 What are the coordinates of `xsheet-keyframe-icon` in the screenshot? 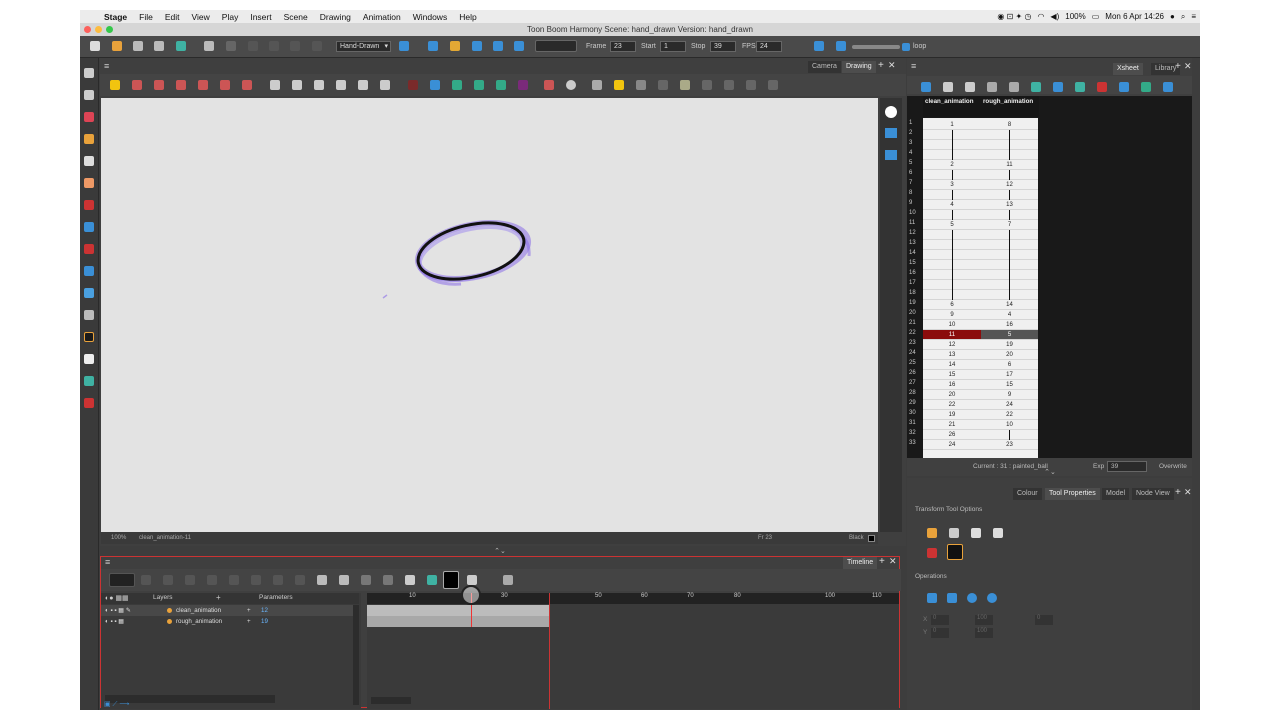 It's located at (1036, 87).